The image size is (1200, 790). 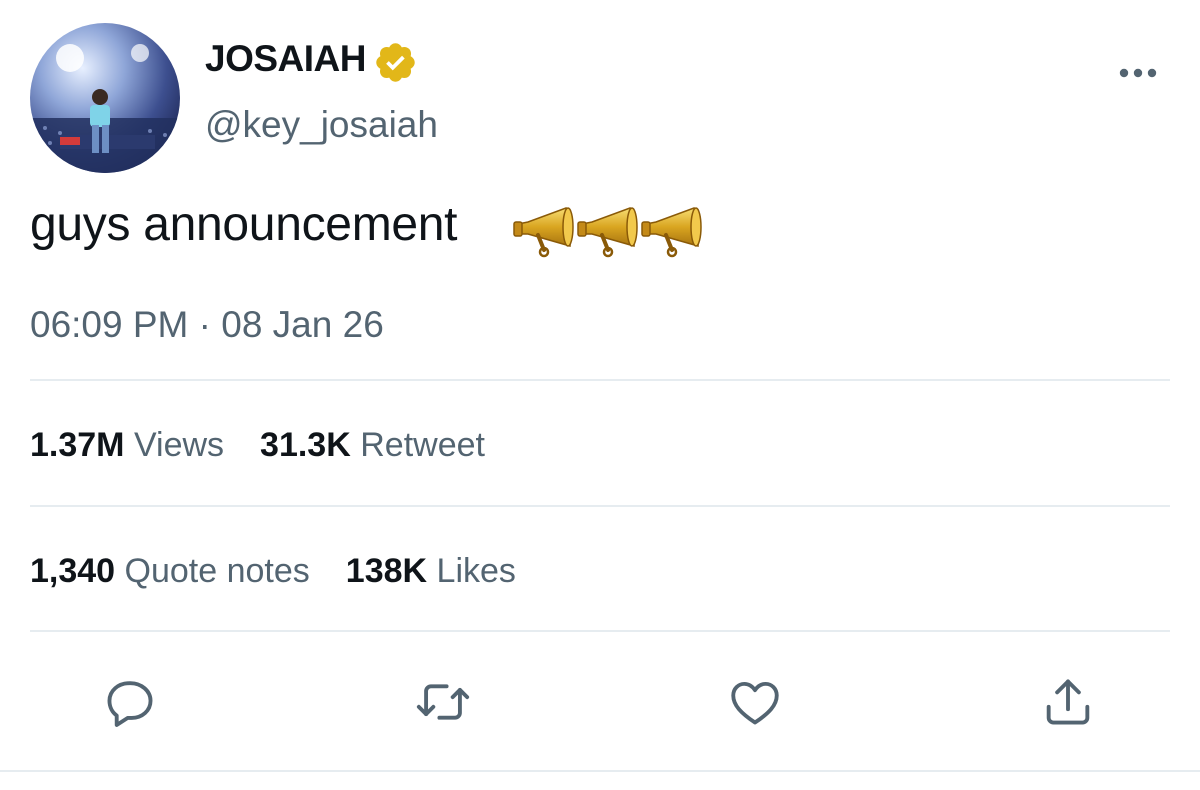 What do you see at coordinates (305, 445) in the screenshot?
I see `retweet-count: 31.3K` at bounding box center [305, 445].